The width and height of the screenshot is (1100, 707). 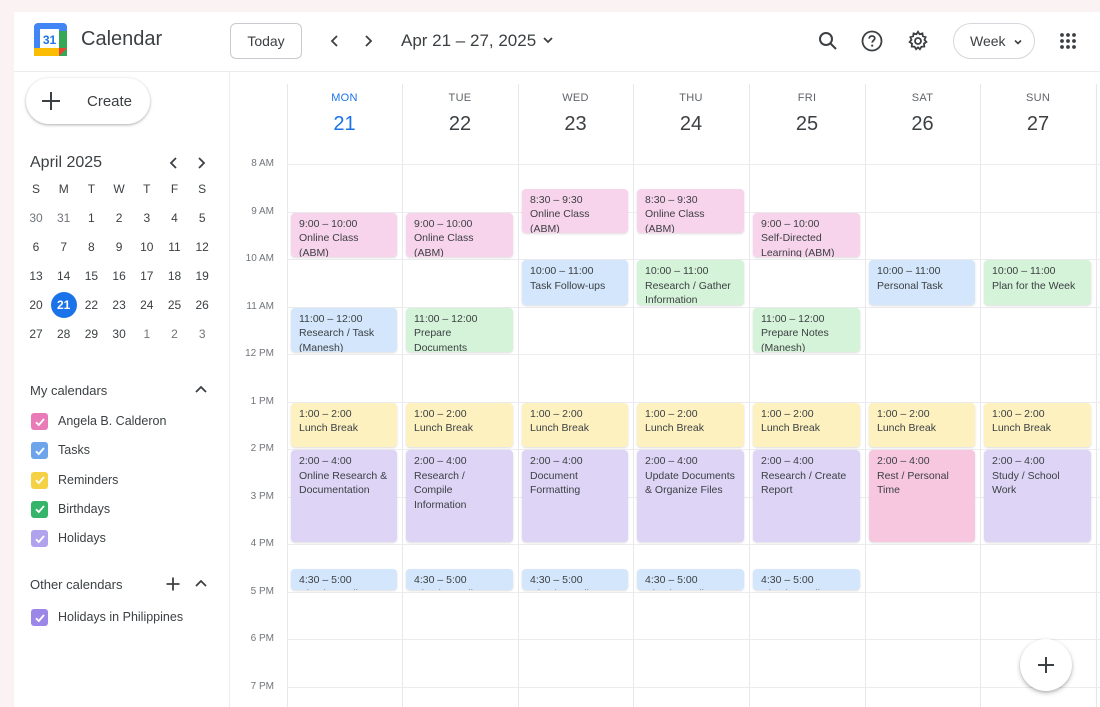 I want to click on calendar-event: 2:00 – 4:00 Study / School Work, so click(x=1037, y=496).